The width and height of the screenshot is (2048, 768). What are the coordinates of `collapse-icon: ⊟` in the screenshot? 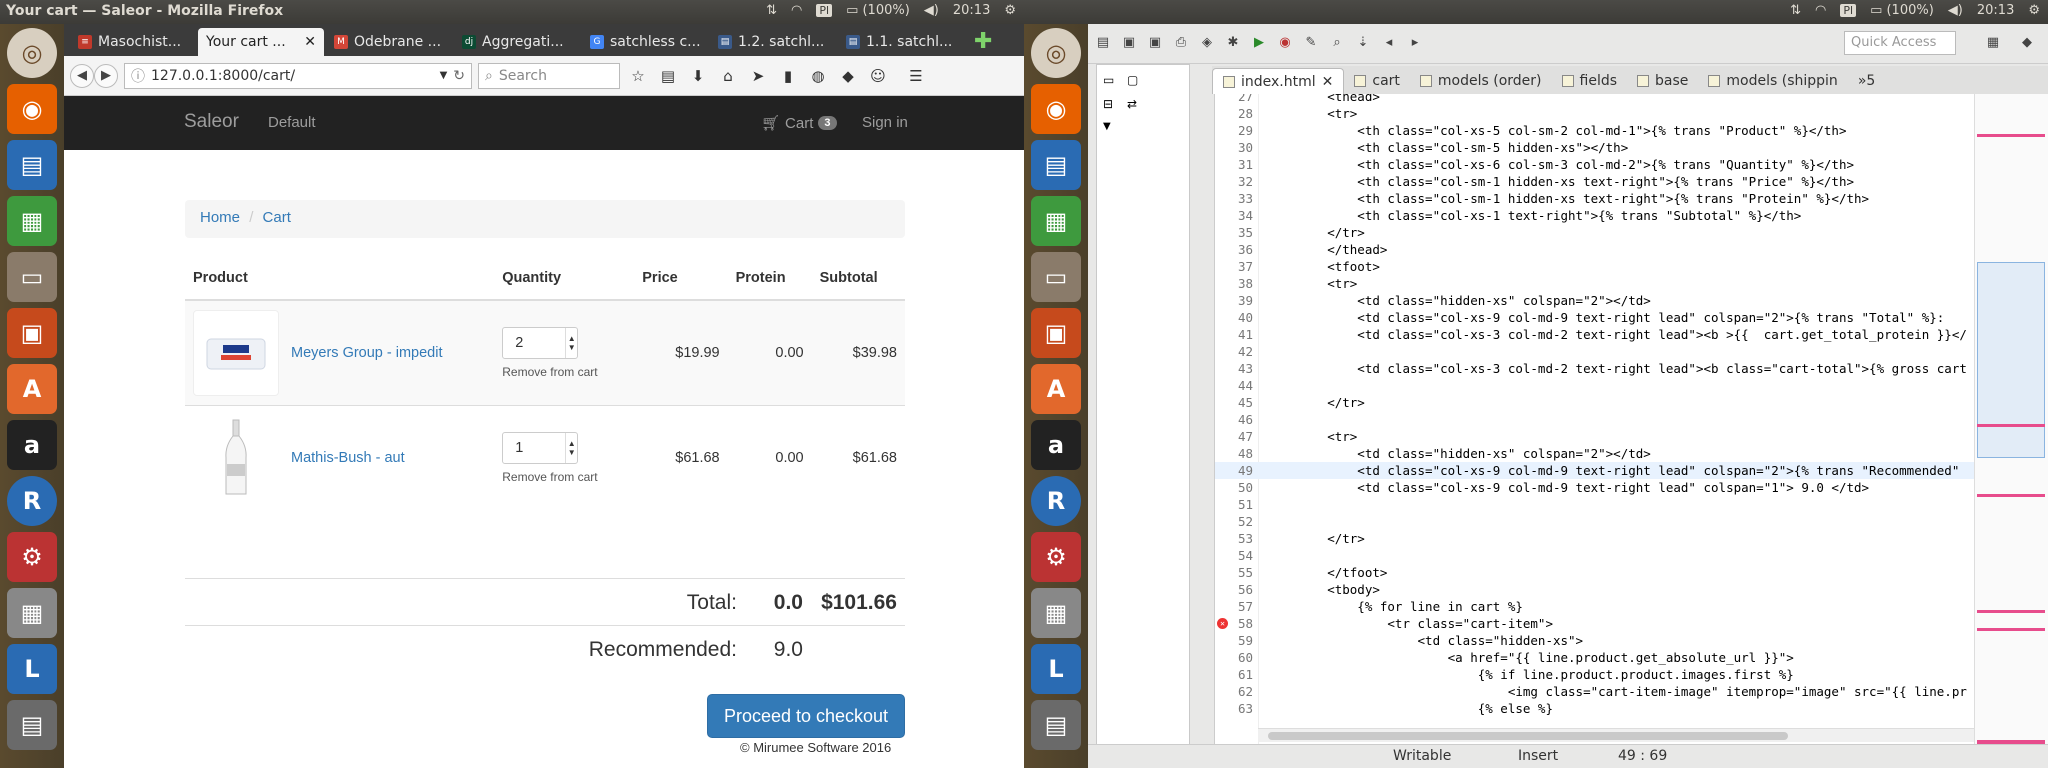 It's located at (1108, 104).